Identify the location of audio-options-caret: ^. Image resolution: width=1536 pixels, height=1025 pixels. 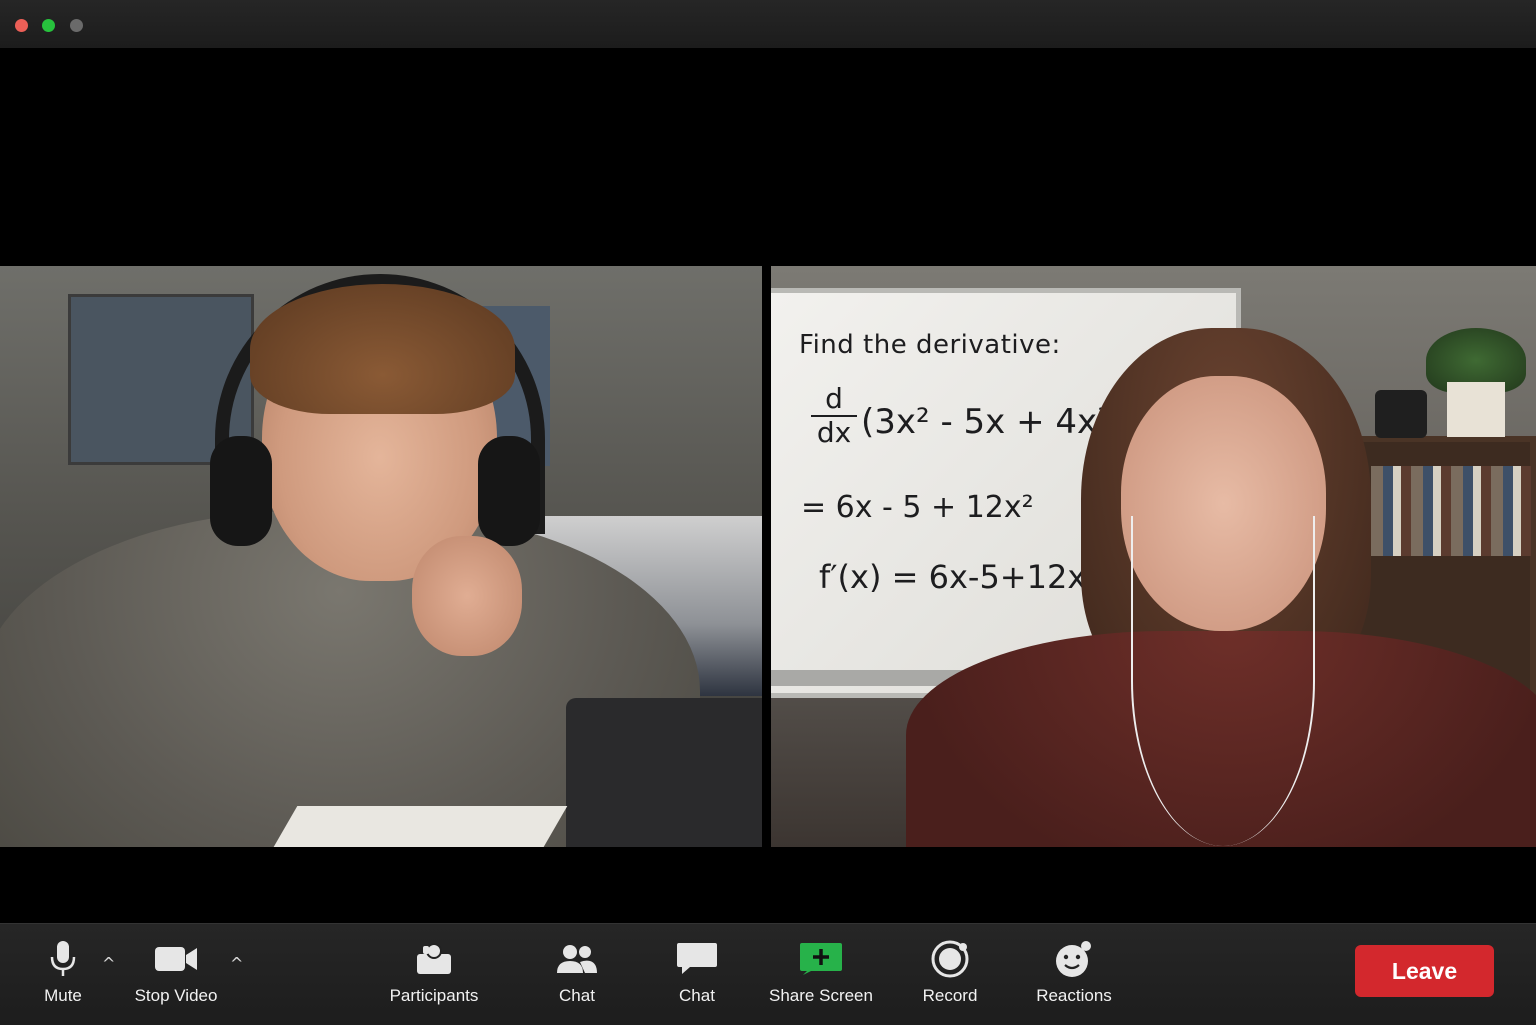
(108, 963).